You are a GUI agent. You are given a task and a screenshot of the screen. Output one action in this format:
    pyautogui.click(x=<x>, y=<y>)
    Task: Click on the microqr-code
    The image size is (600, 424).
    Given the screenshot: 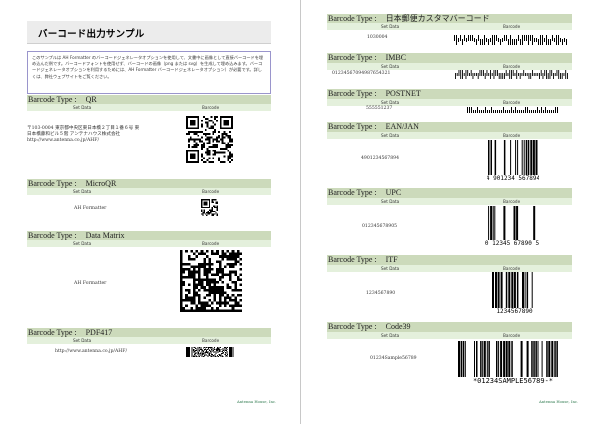 What is the action you would take?
    pyautogui.click(x=209, y=207)
    